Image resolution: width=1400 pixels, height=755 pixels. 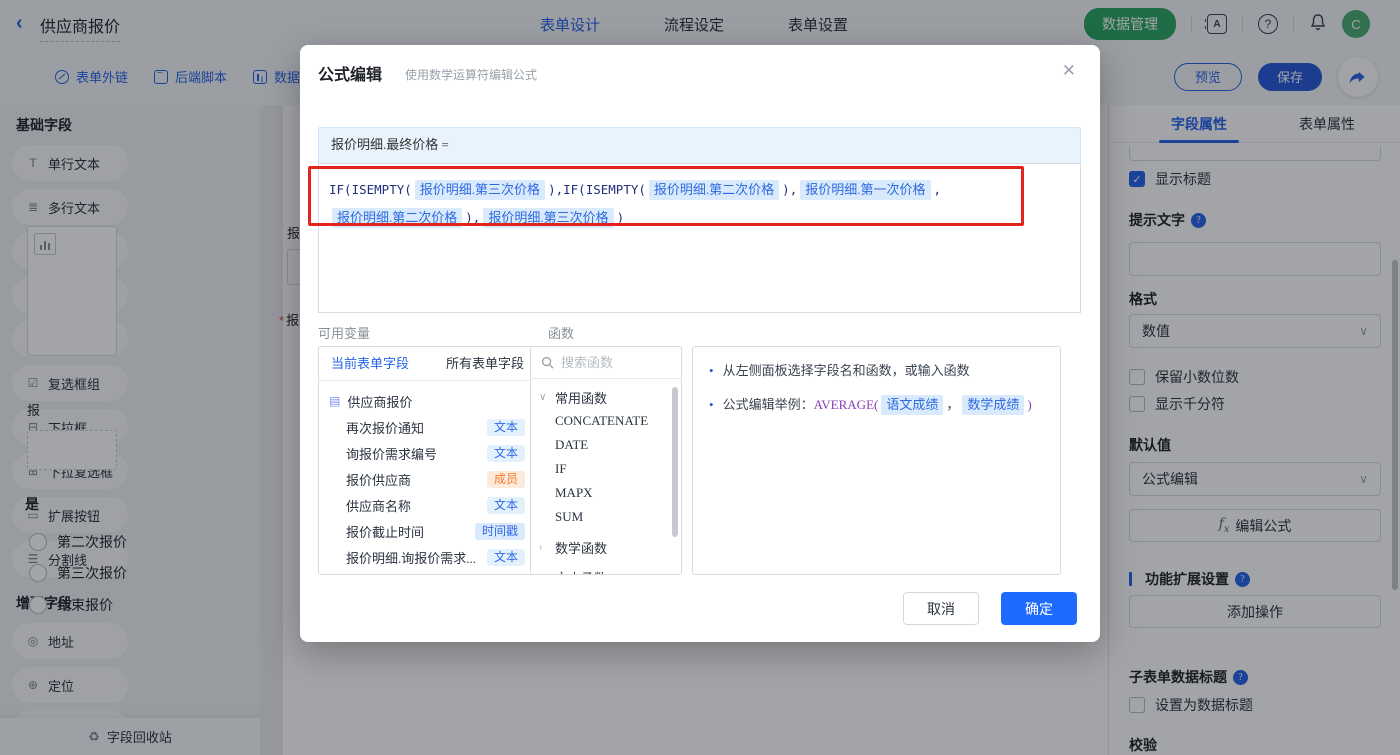 I want to click on type-badge: 成员, so click(x=505, y=479).